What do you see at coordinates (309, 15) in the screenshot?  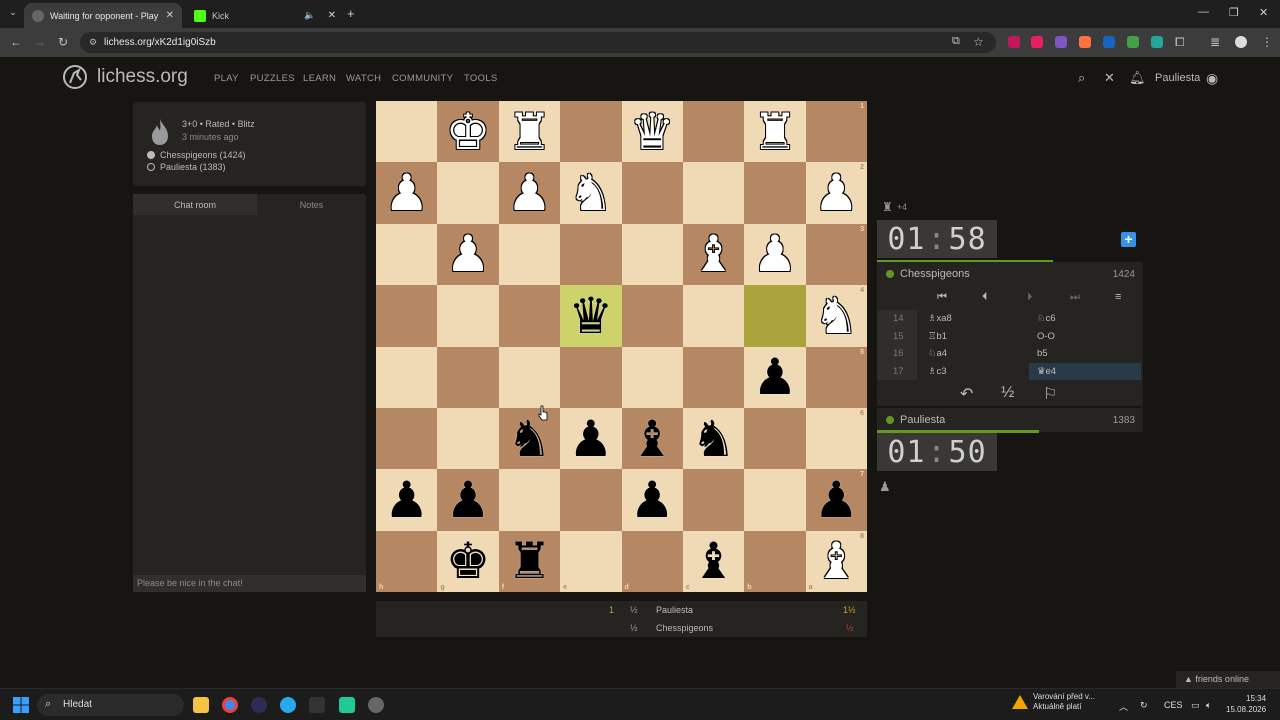 I see `speaker-icon: 🔈` at bounding box center [309, 15].